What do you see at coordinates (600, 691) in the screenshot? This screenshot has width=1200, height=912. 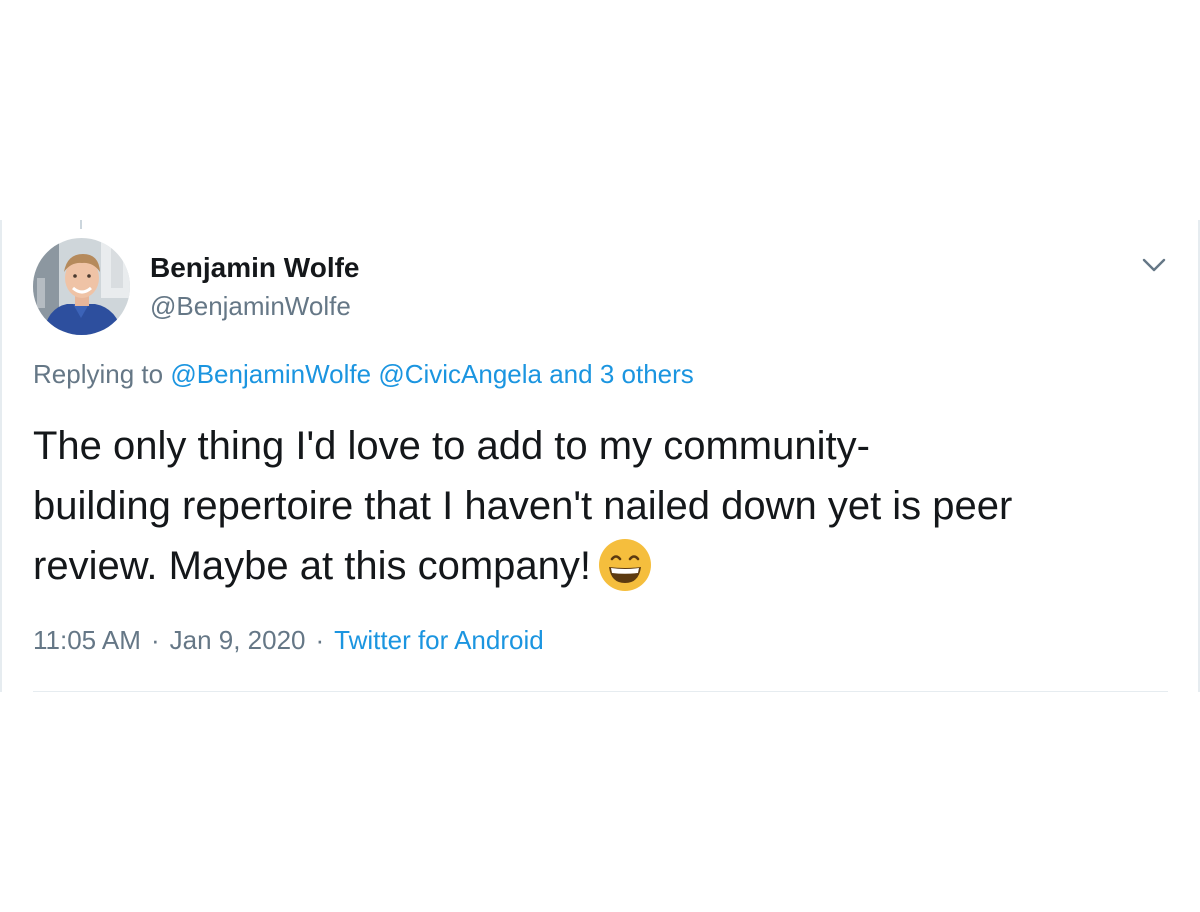 I see `divider` at bounding box center [600, 691].